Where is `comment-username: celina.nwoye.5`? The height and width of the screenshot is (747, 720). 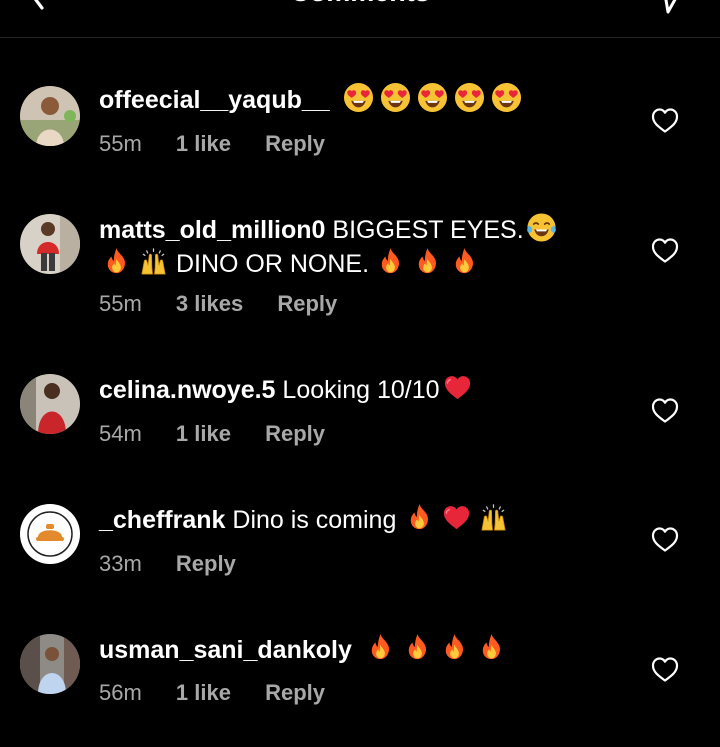 comment-username: celina.nwoye.5 is located at coordinates (187, 390).